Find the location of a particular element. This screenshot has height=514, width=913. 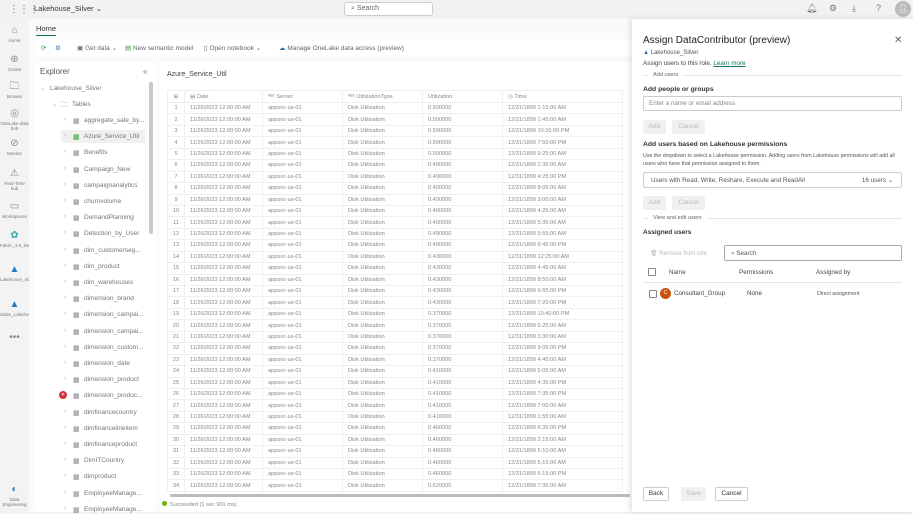

refresh-icon: ⟳ is located at coordinates (43, 48).